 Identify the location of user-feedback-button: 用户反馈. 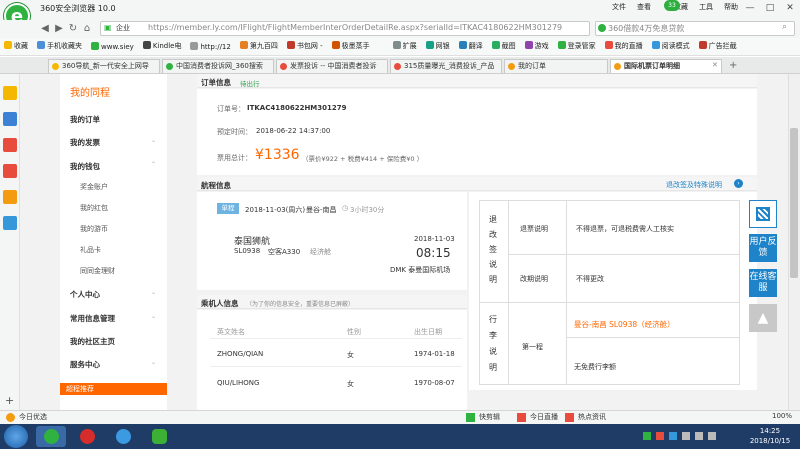
(763, 248).